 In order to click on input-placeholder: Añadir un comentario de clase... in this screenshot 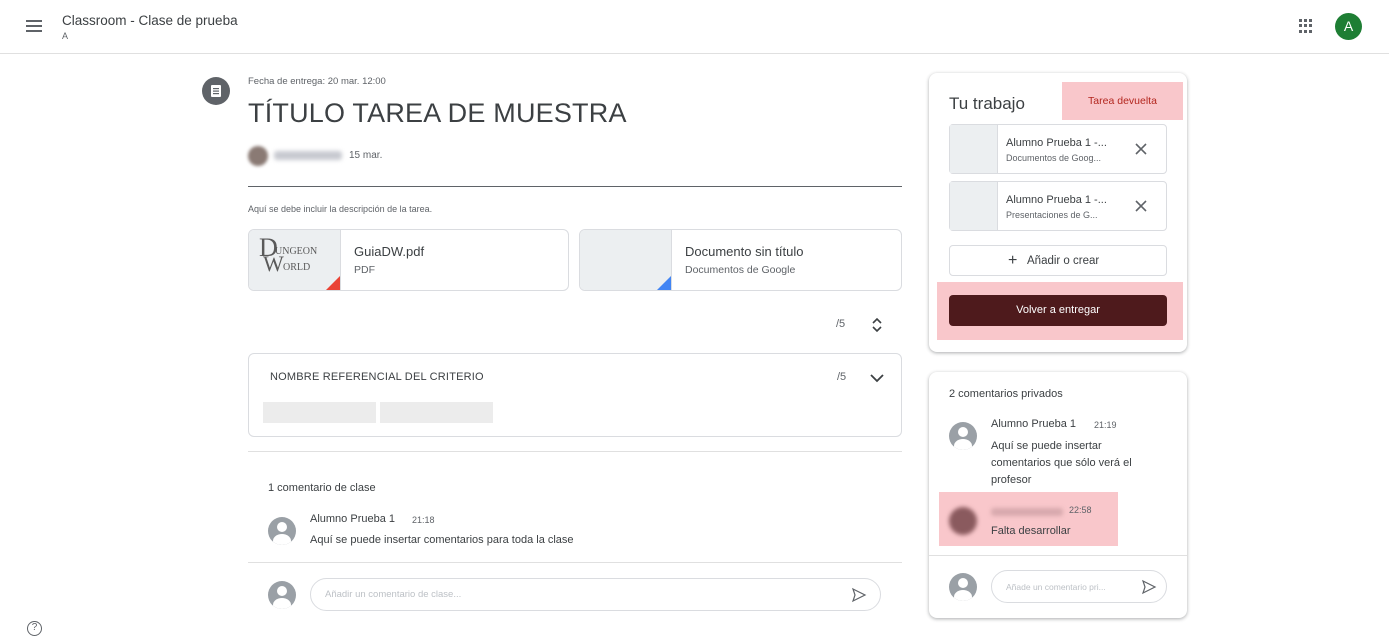, I will do `click(393, 594)`.